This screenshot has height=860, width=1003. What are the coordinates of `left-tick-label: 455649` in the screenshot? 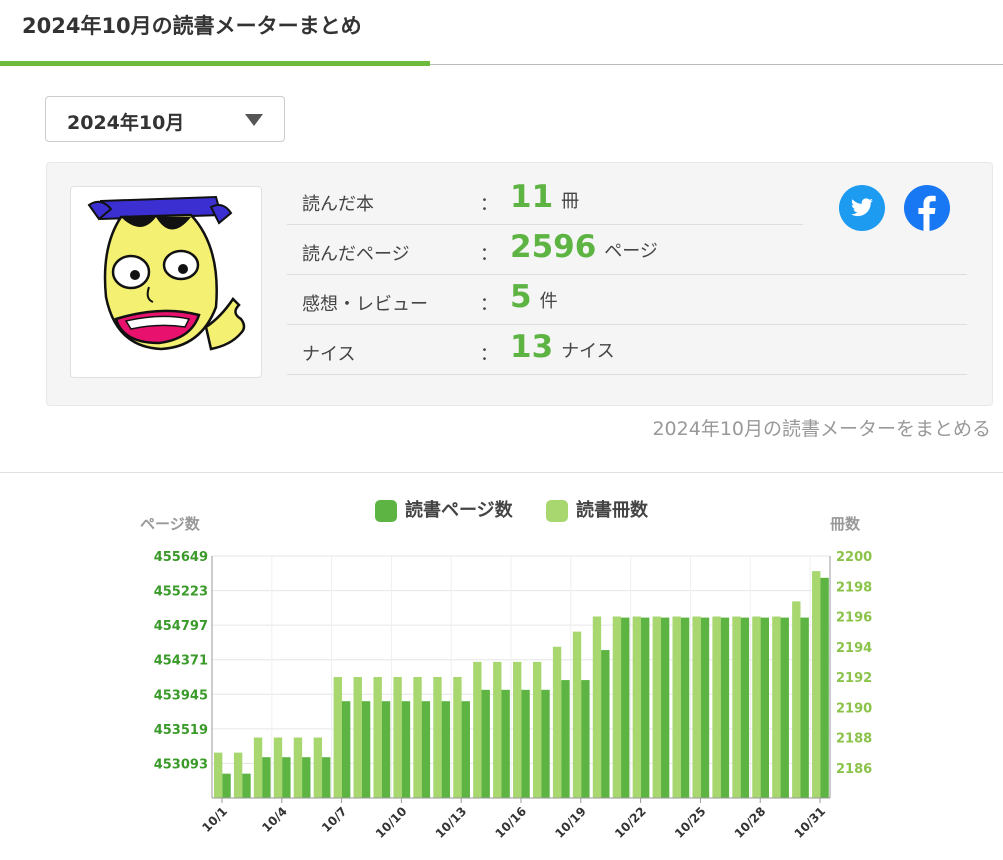 It's located at (181, 557).